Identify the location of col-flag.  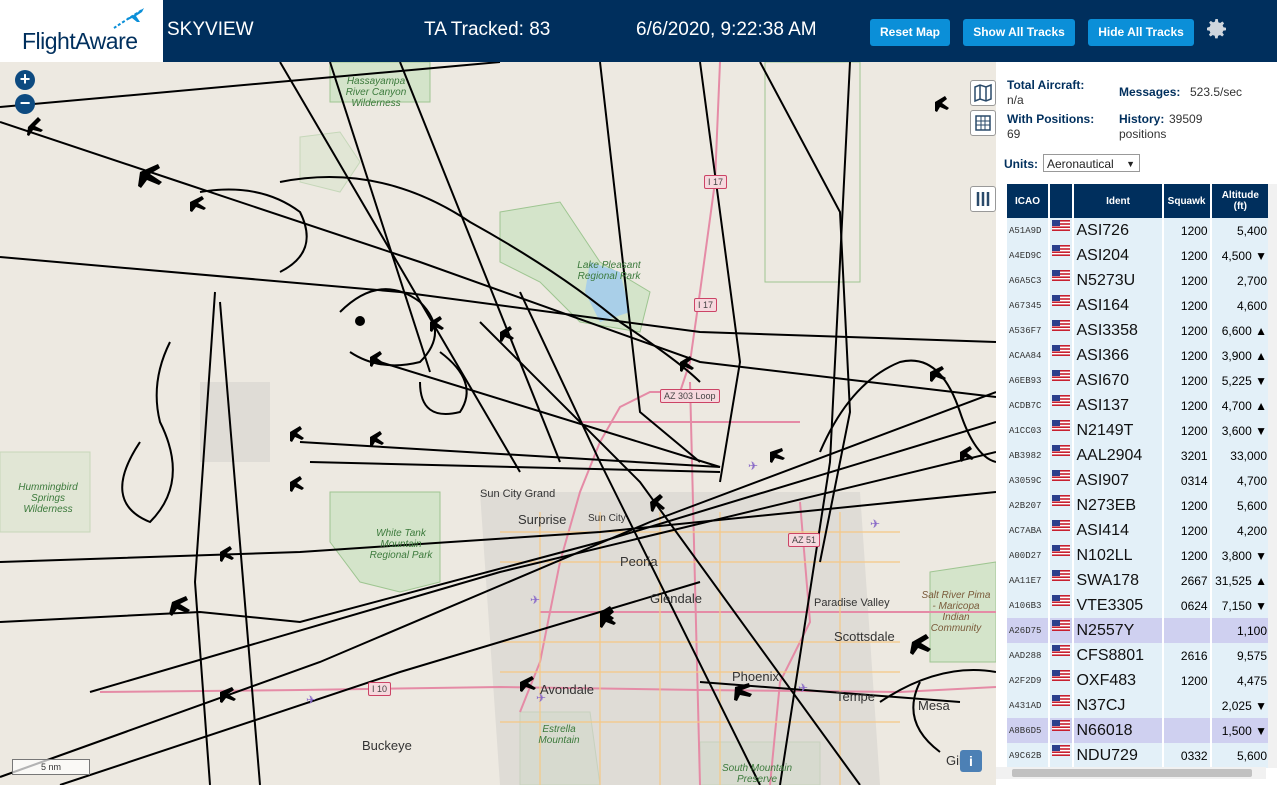
(1061, 201).